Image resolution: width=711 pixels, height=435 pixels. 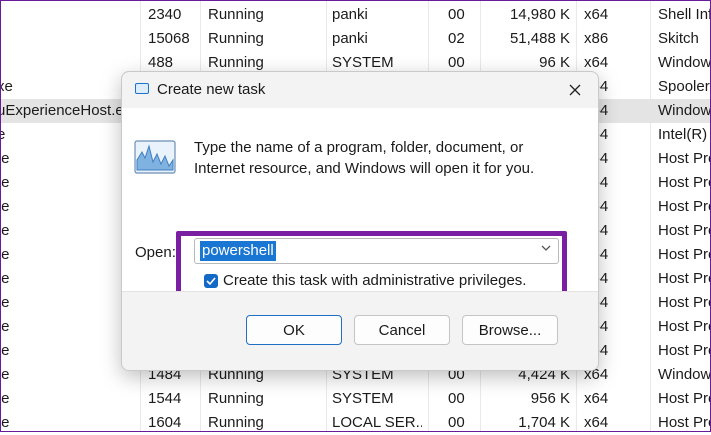 I want to click on checkmark-icon, so click(x=211, y=281).